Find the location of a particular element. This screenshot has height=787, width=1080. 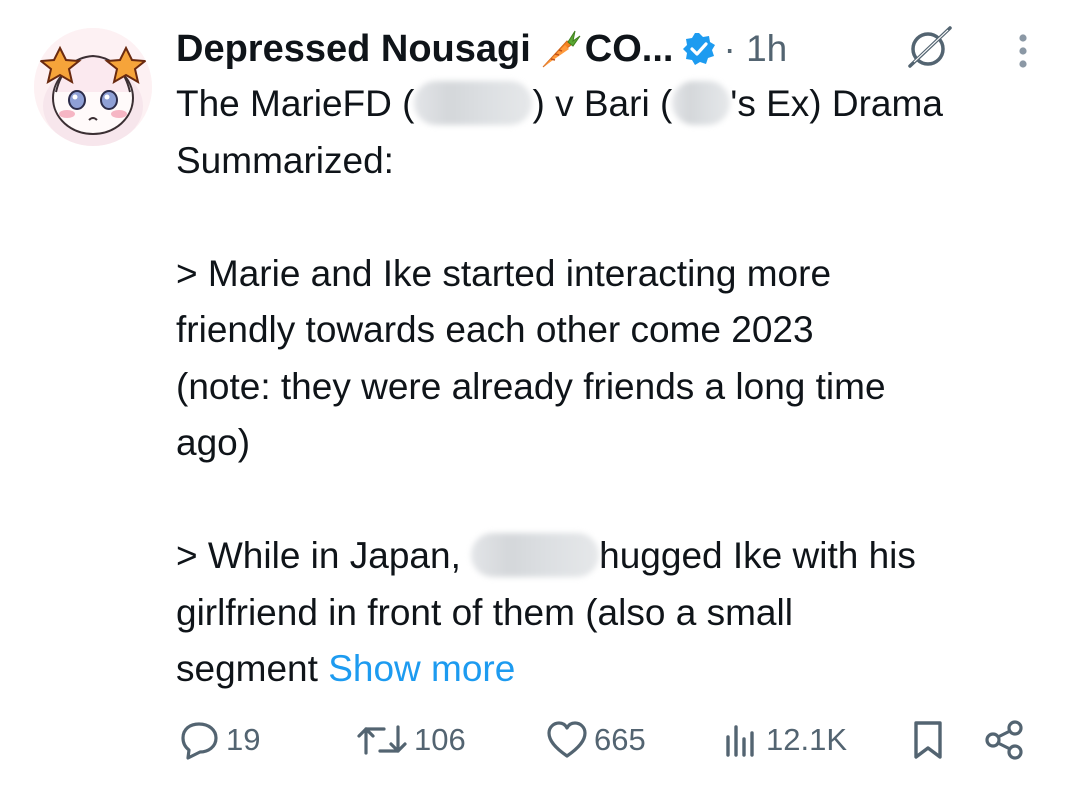

grok-icon is located at coordinates (929, 47).